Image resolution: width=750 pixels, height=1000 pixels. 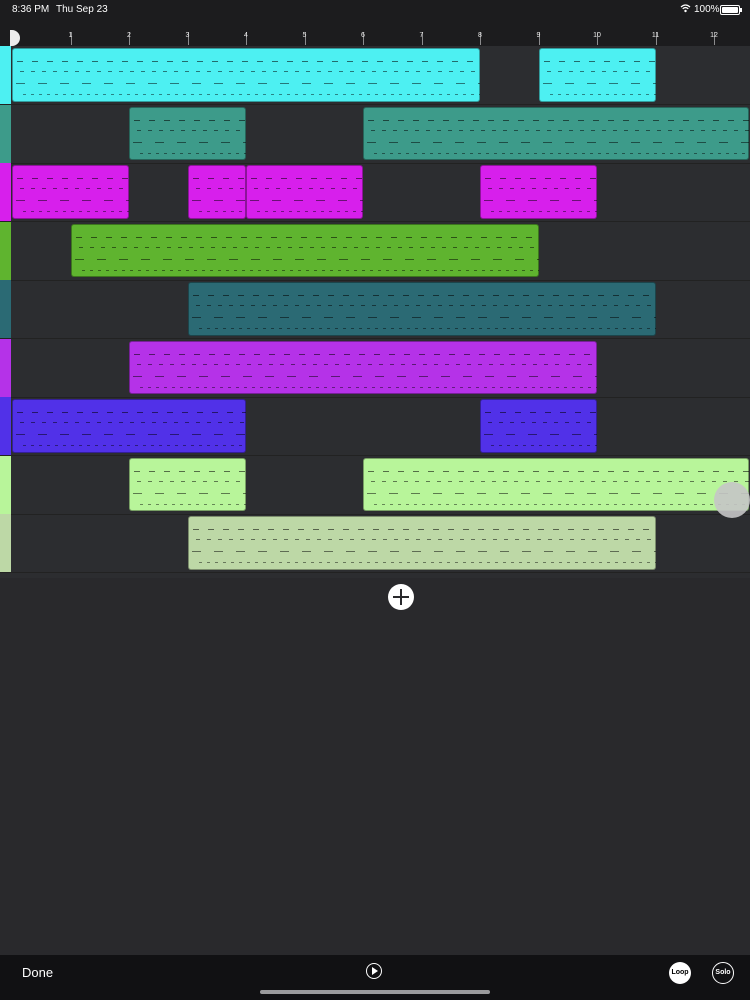 What do you see at coordinates (714, 35) in the screenshot?
I see `ruler-label: 12` at bounding box center [714, 35].